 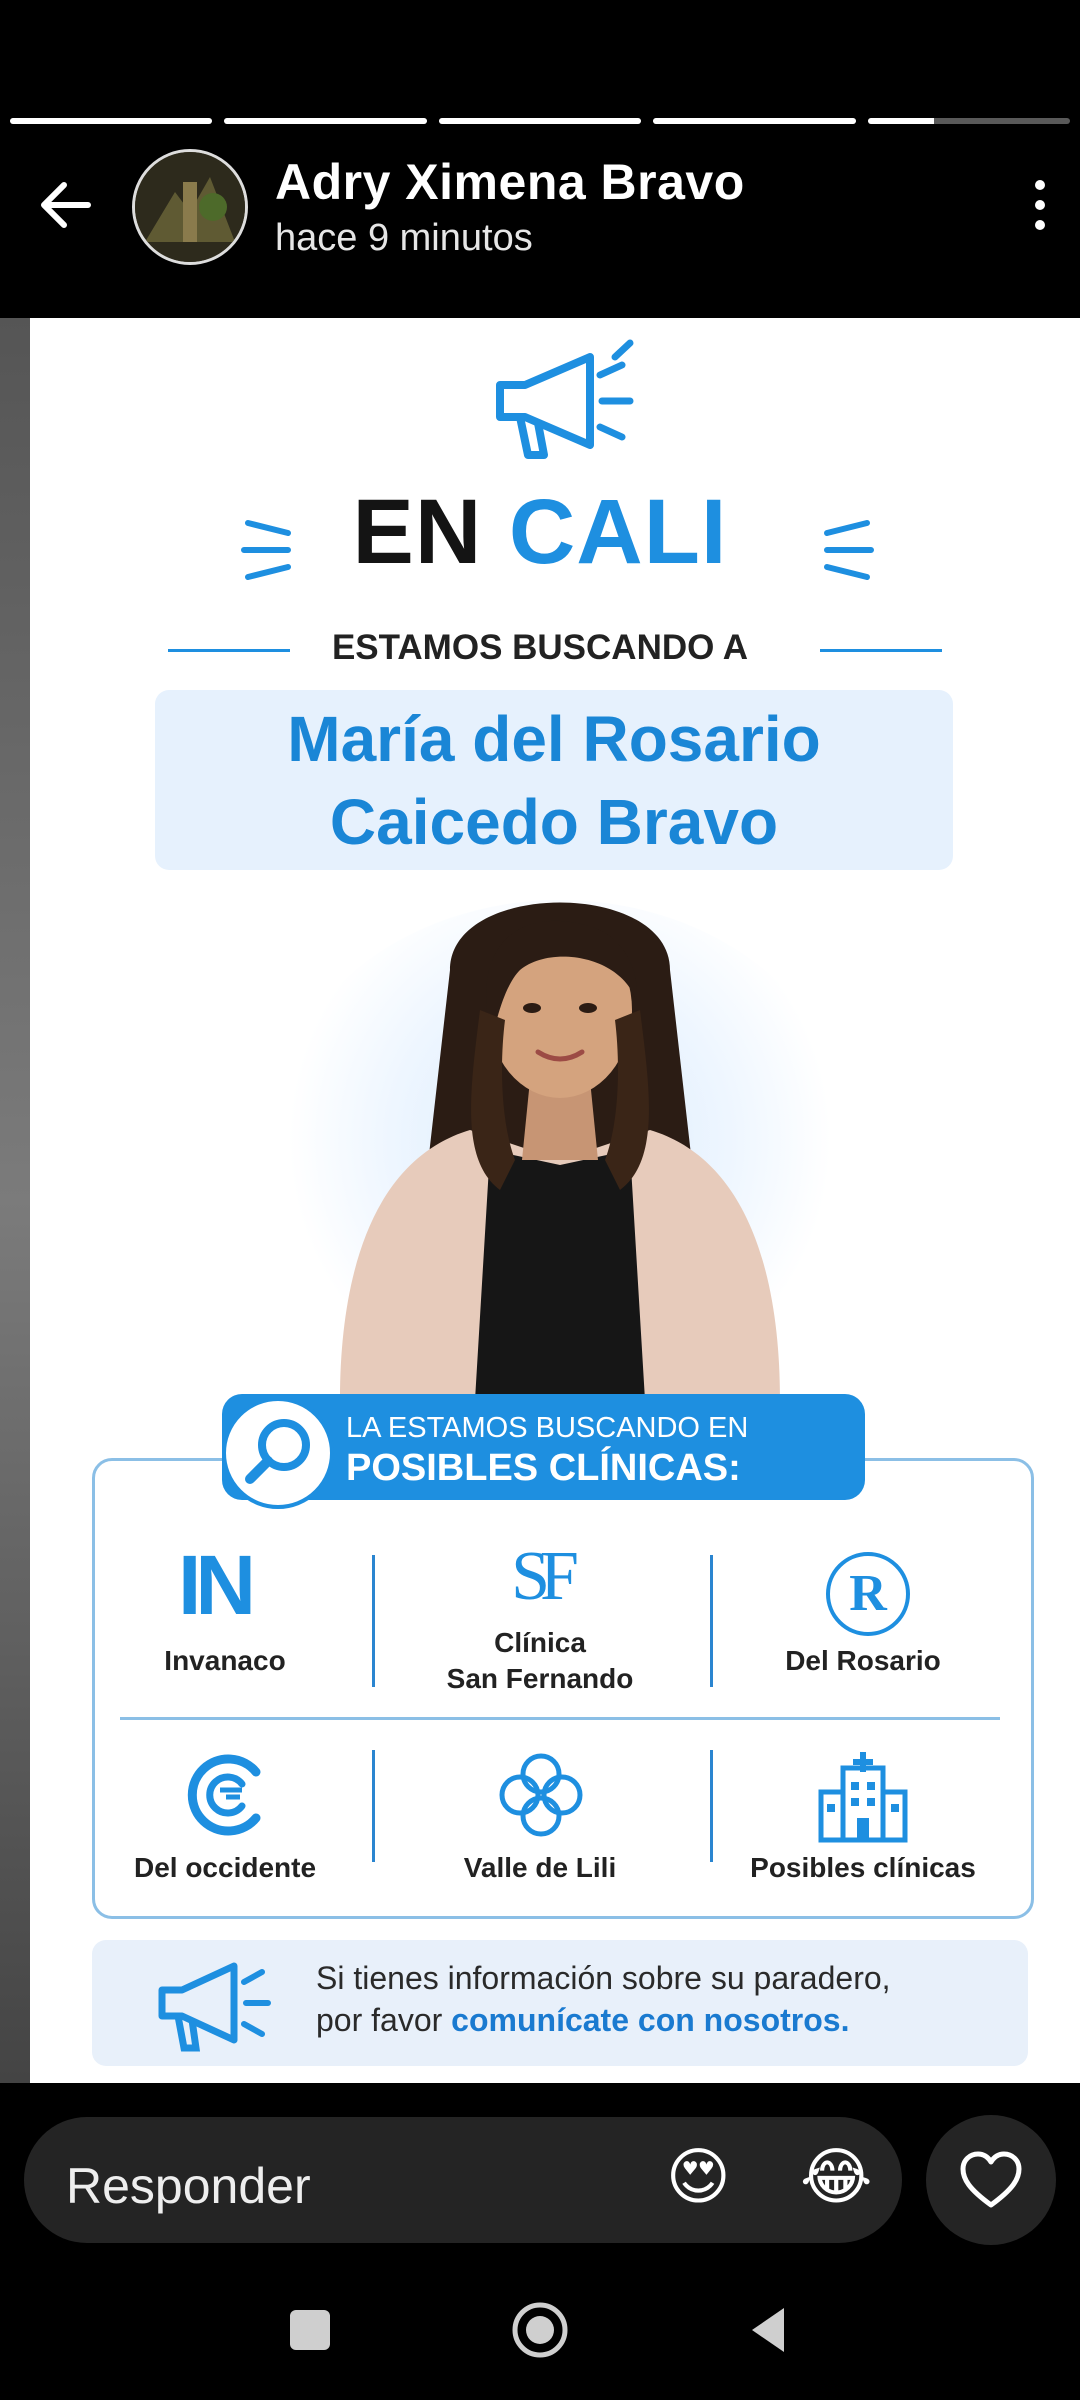 I want to click on heart-icon, so click(x=991, y=2179).